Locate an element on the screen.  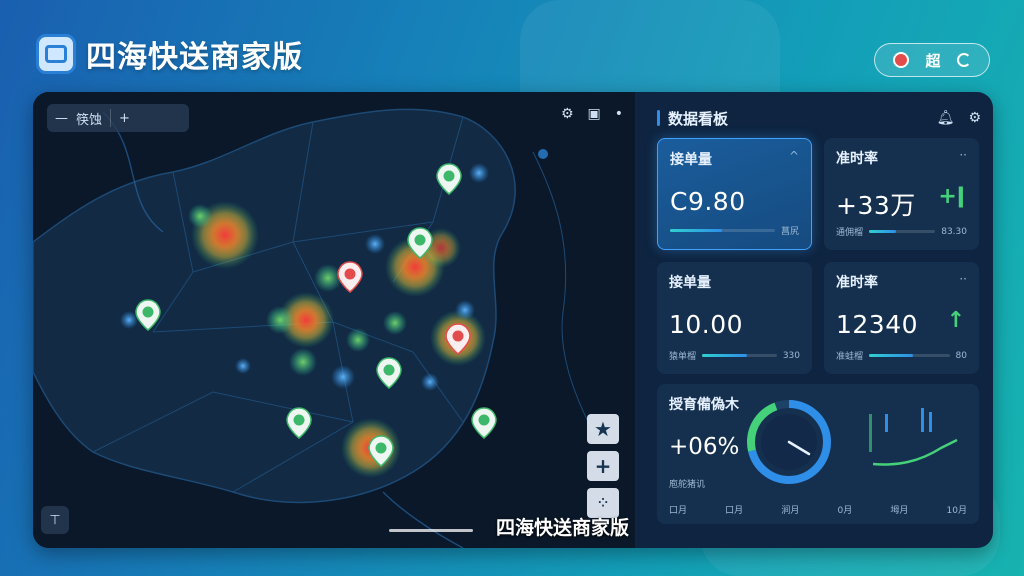
crosshair-icon: ⁘ is located at coordinates (603, 503).